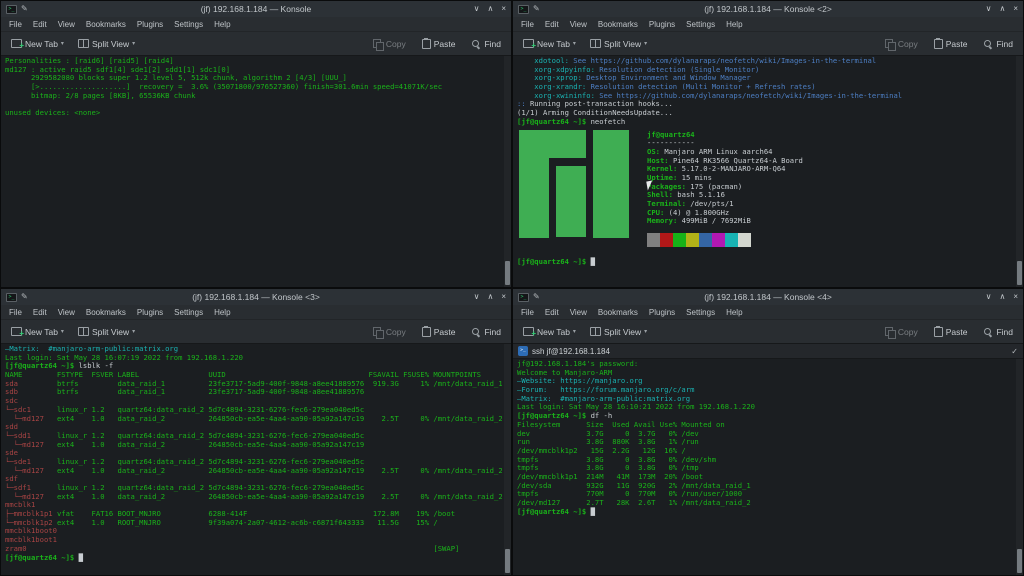 This screenshot has width=1024, height=576. What do you see at coordinates (53, 113) in the screenshot?
I see `terminal-line: unused devices: <none>` at bounding box center [53, 113].